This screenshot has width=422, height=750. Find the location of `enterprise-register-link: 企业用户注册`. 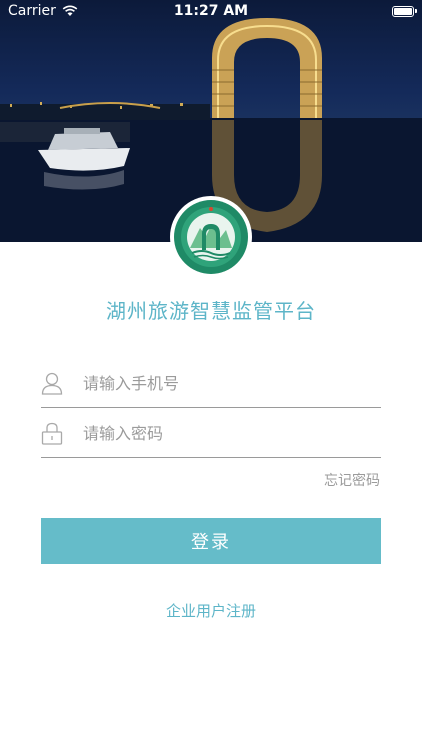

enterprise-register-link: 企业用户注册 is located at coordinates (211, 610).